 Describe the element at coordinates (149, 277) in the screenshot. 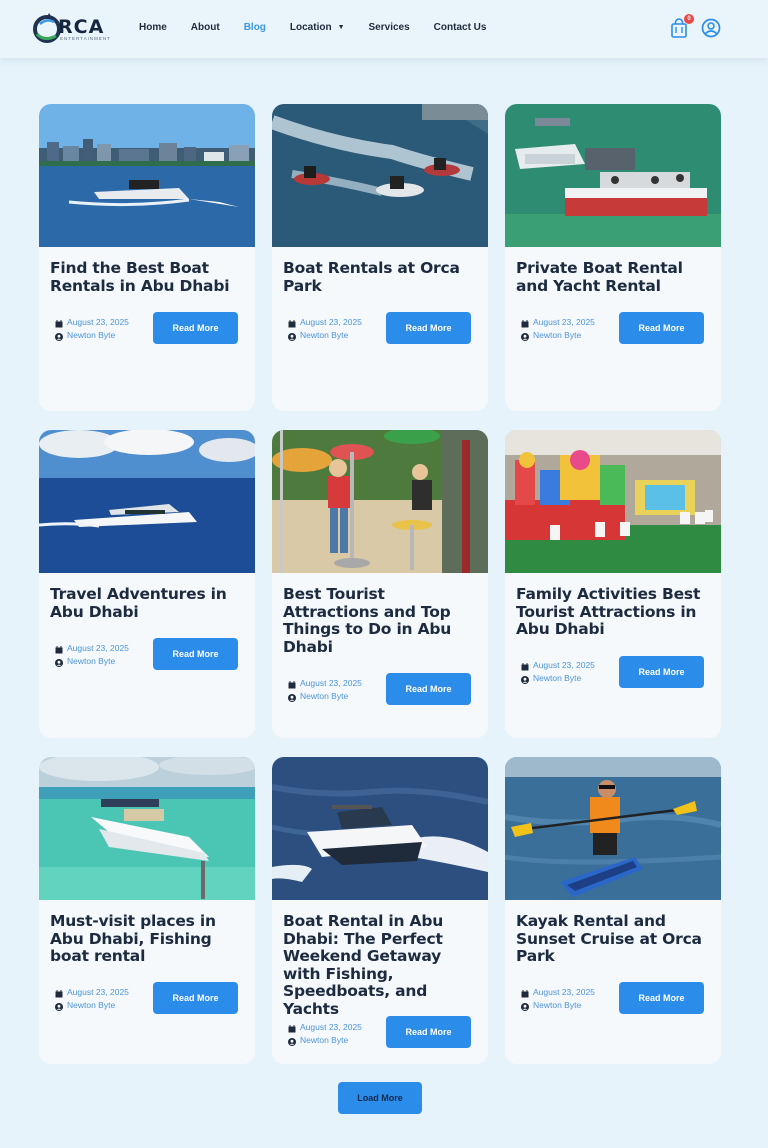

I see `blog-card-title: Find the Best Boat Rentals in Abu Dhabi` at that location.